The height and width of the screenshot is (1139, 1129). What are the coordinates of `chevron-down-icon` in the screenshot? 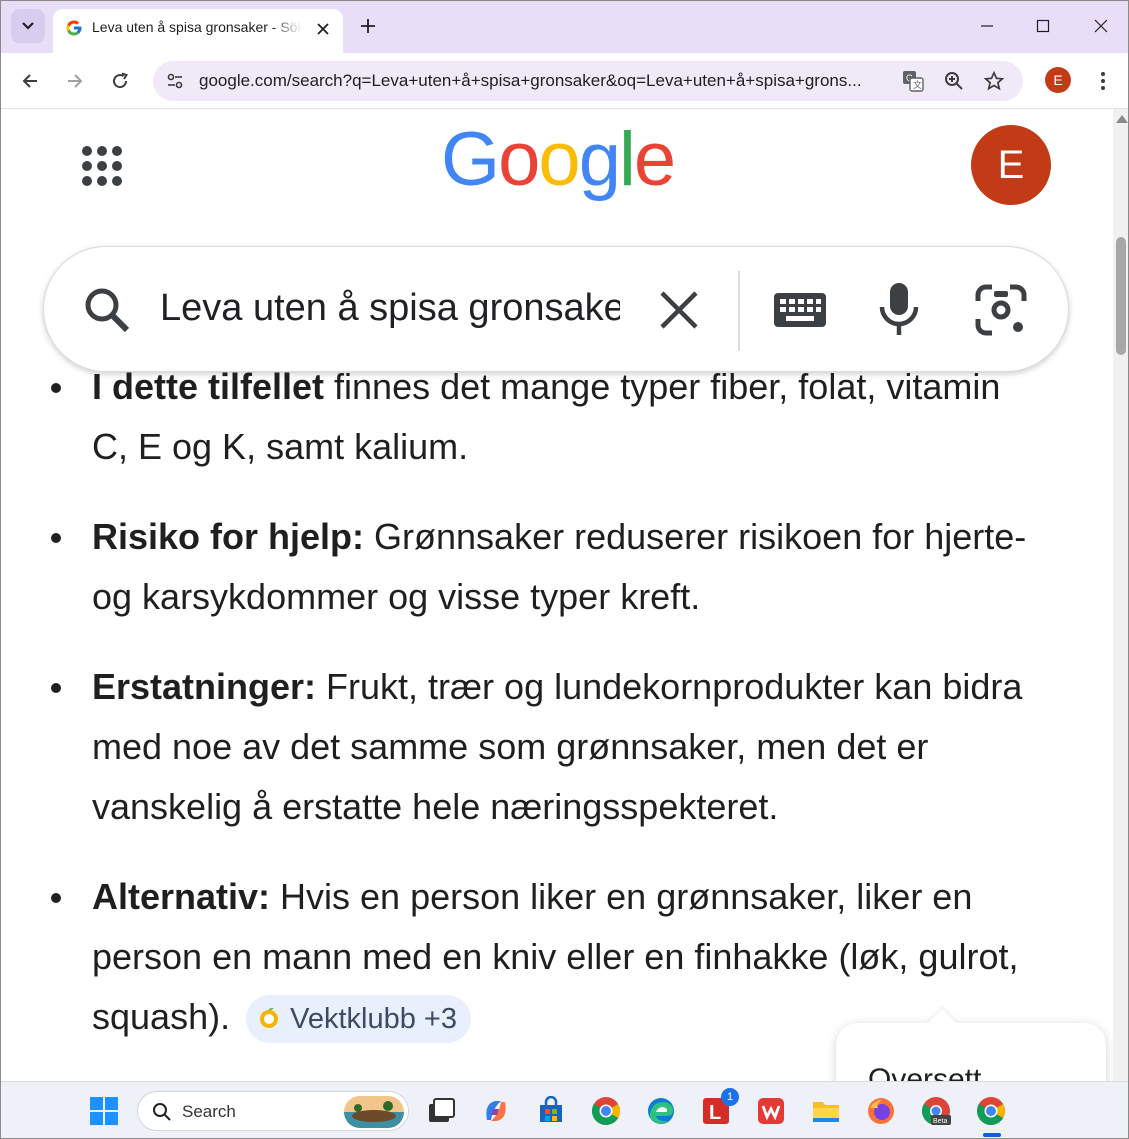 It's located at (28, 26).